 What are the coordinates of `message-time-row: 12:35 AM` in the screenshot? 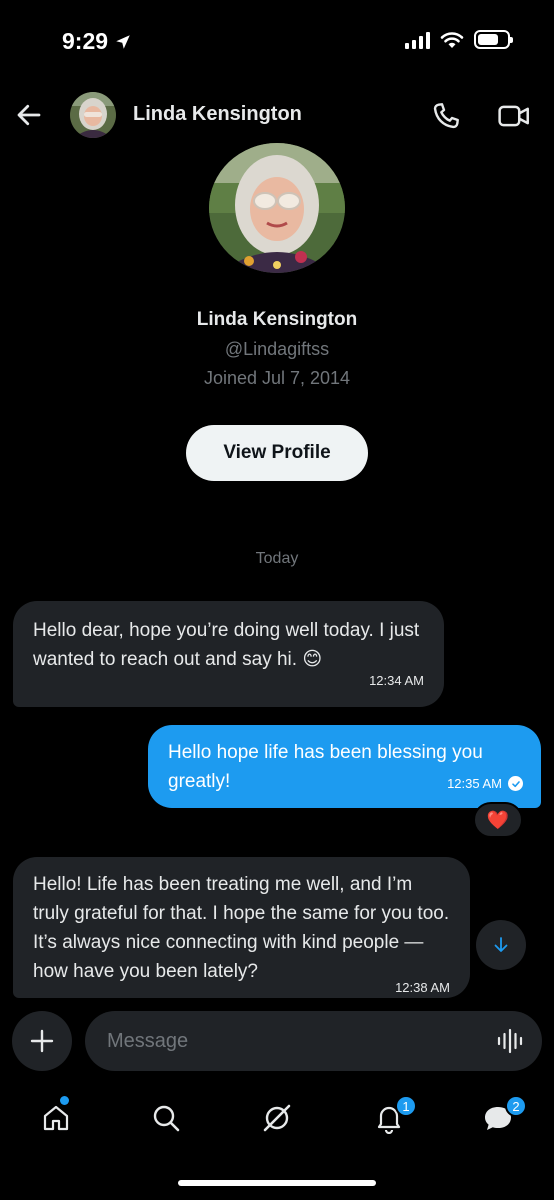 It's located at (485, 783).